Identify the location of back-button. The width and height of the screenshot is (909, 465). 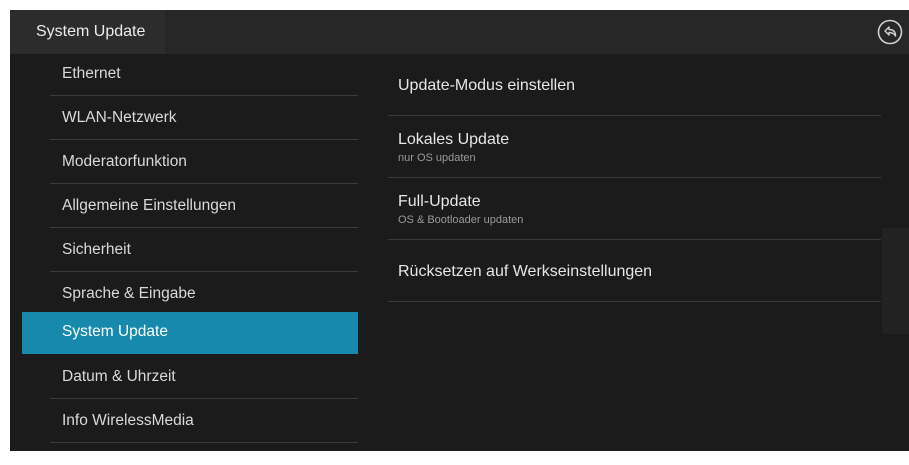
(890, 32).